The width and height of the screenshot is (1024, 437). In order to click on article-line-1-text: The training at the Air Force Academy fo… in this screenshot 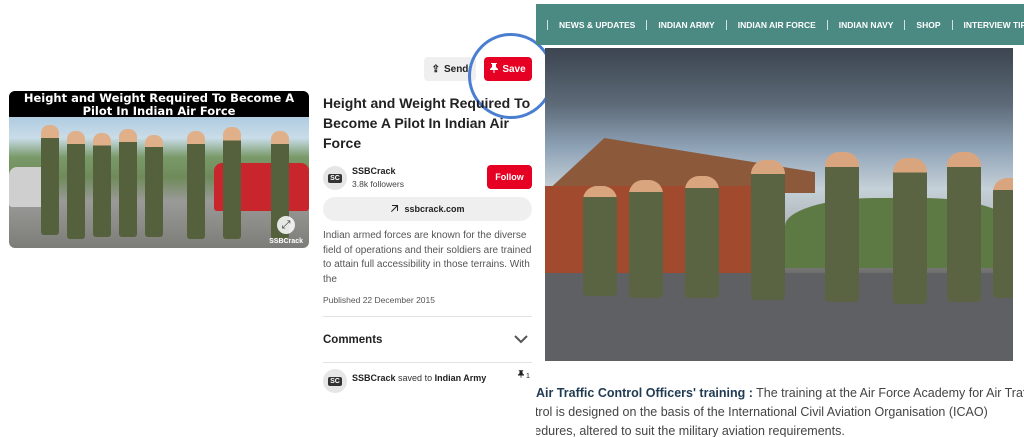, I will do `click(890, 393)`.